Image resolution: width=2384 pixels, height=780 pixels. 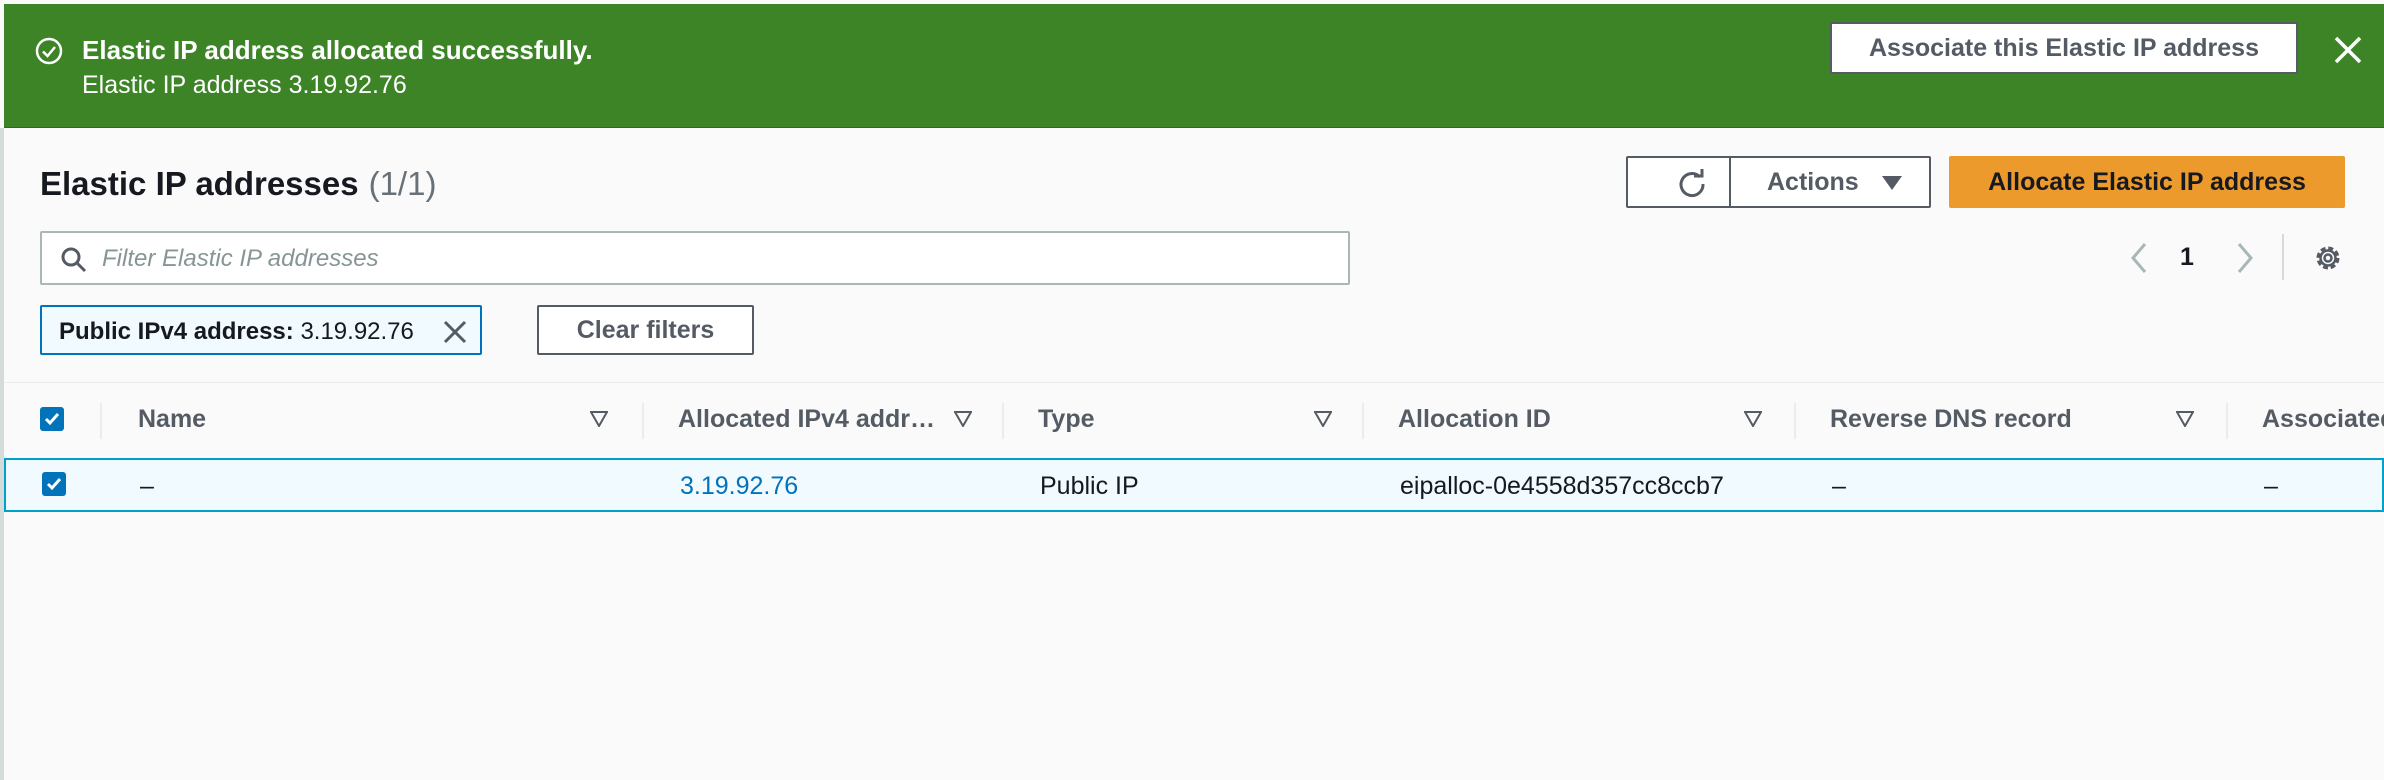 What do you see at coordinates (1198, 421) in the screenshot?
I see `column-header-type: Type` at bounding box center [1198, 421].